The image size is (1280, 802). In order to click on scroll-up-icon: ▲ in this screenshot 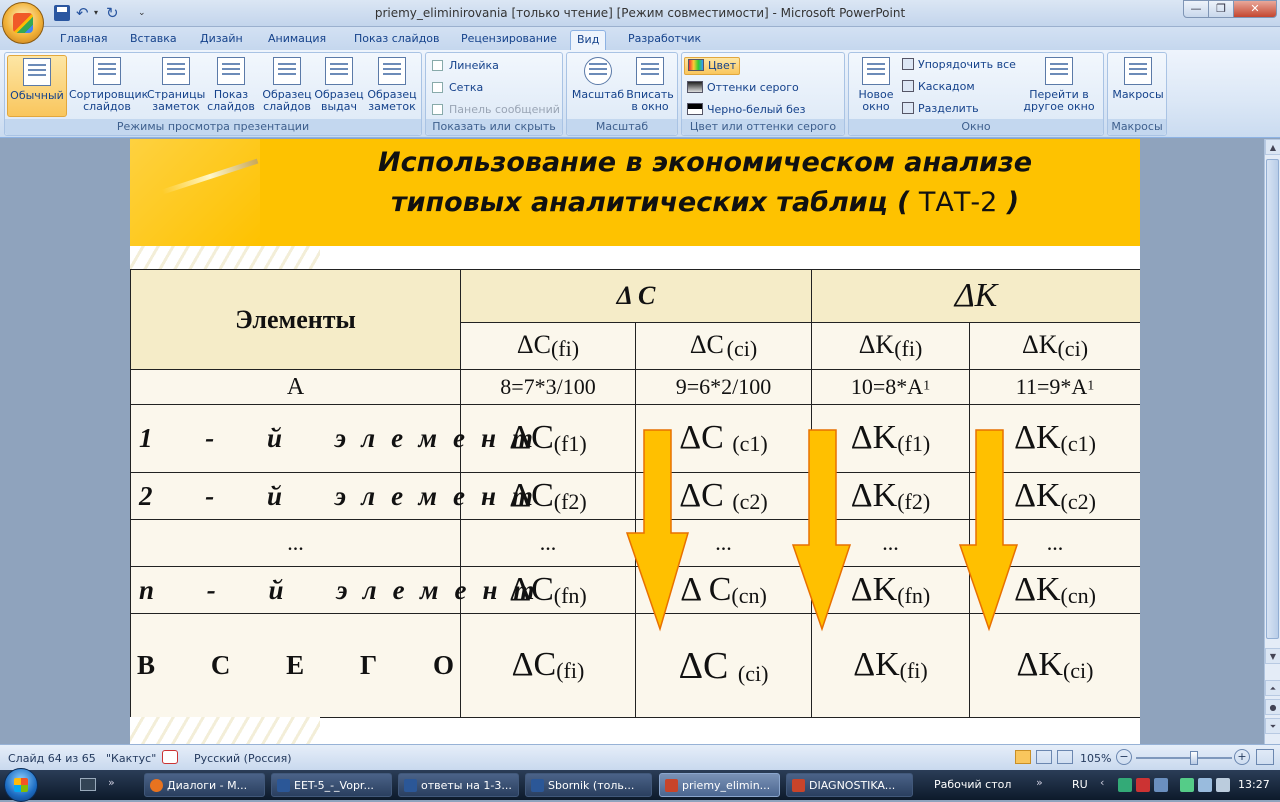, I will do `click(1272, 147)`.